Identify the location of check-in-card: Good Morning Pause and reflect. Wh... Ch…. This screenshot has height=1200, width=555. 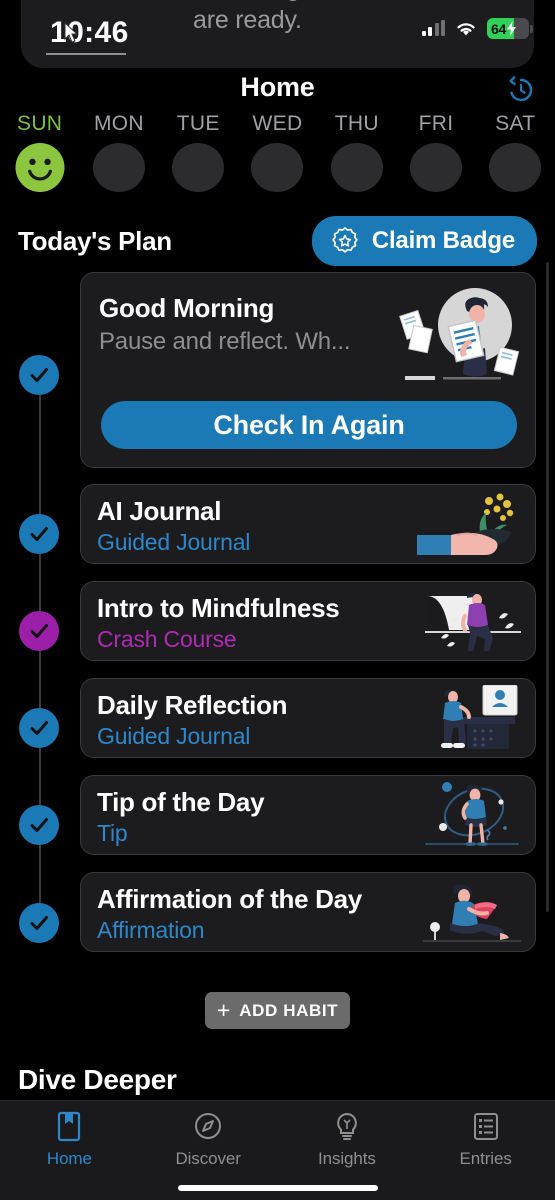
(308, 370).